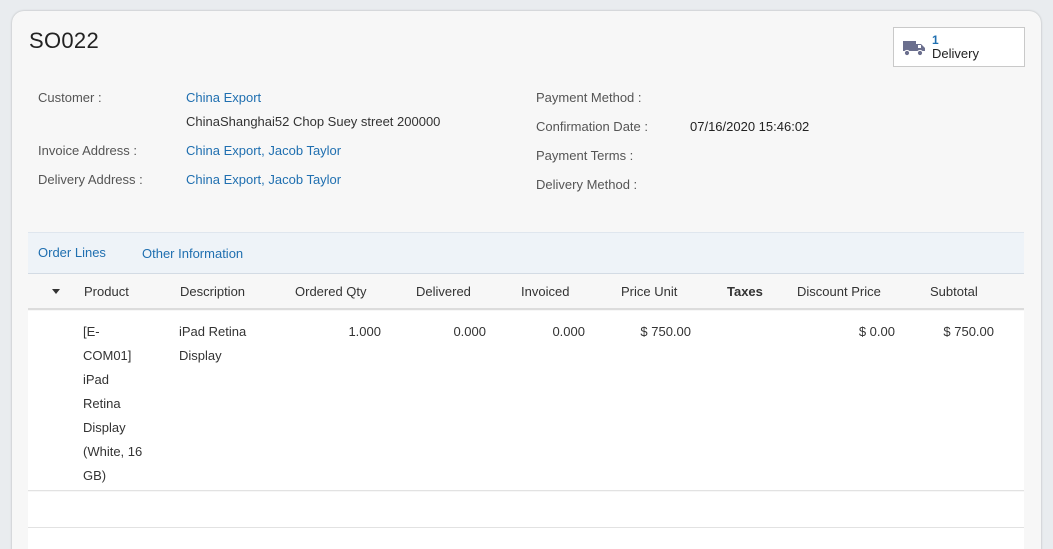 The image size is (1053, 549). Describe the element at coordinates (469, 331) in the screenshot. I see `cell-delivered: 0.000` at that location.